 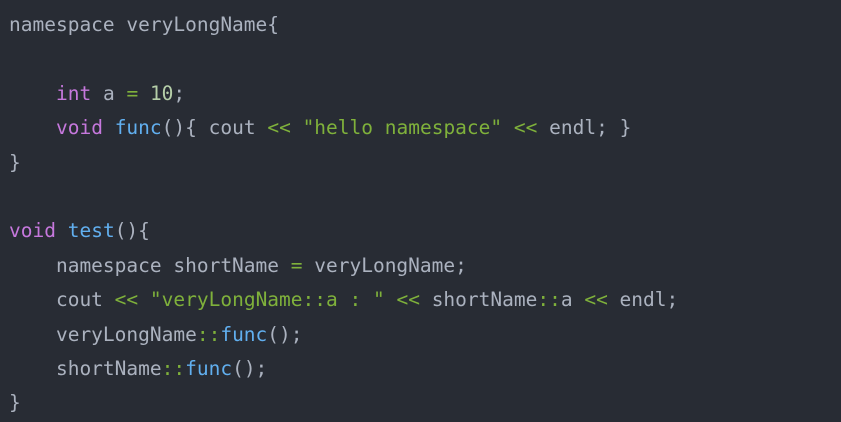 What do you see at coordinates (343, 25) in the screenshot?
I see `code-line: namespace veryLongName{` at bounding box center [343, 25].